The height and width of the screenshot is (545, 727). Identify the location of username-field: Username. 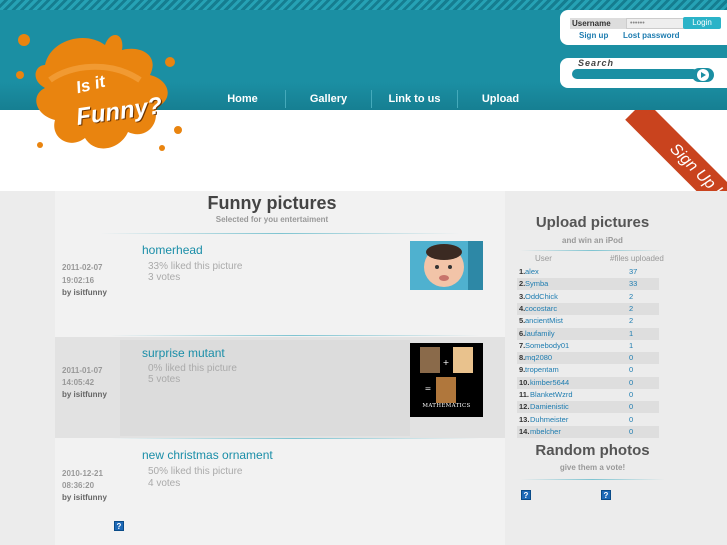
(598, 23).